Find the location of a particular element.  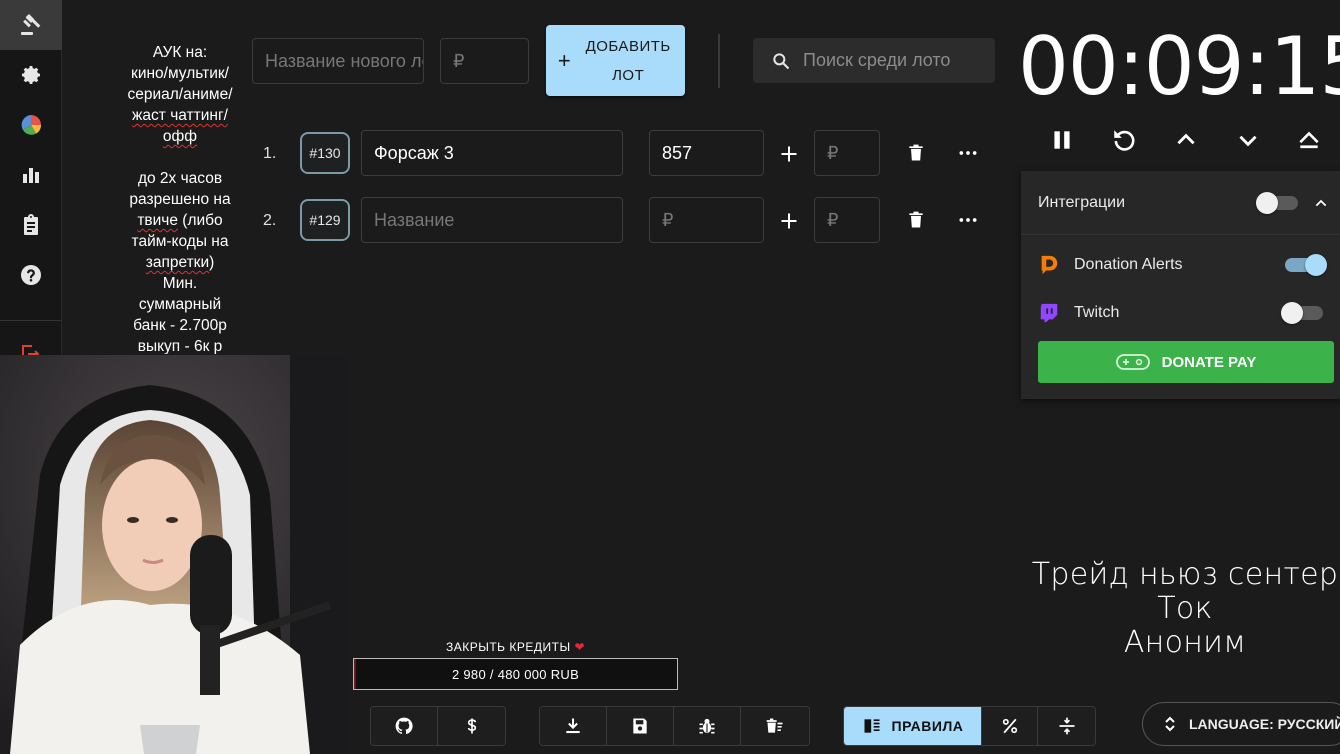

sidebar is located at coordinates (31, 180).